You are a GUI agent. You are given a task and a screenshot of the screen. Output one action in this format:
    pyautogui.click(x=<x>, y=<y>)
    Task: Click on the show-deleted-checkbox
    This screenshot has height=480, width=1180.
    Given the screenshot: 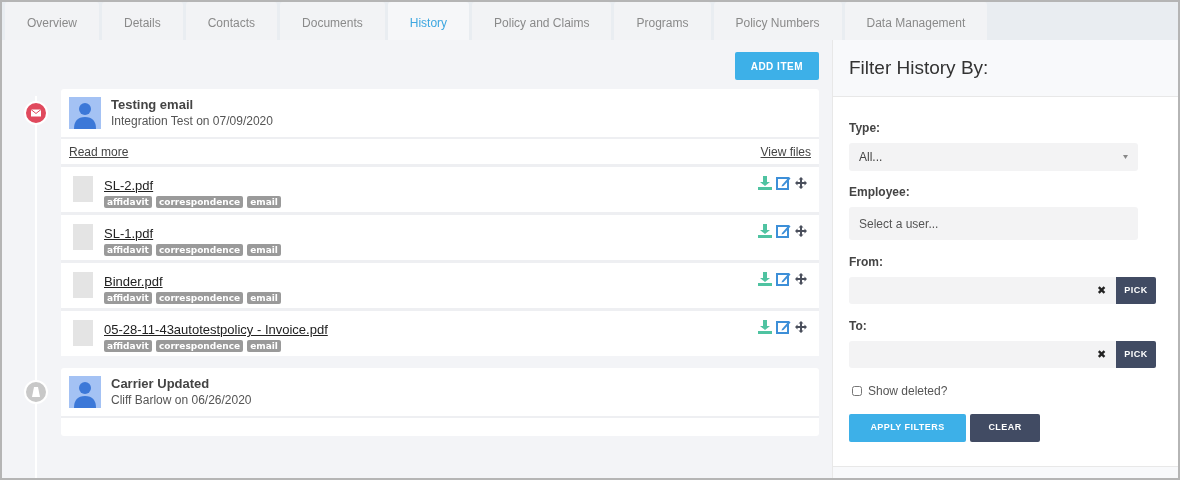 What is the action you would take?
    pyautogui.click(x=857, y=391)
    